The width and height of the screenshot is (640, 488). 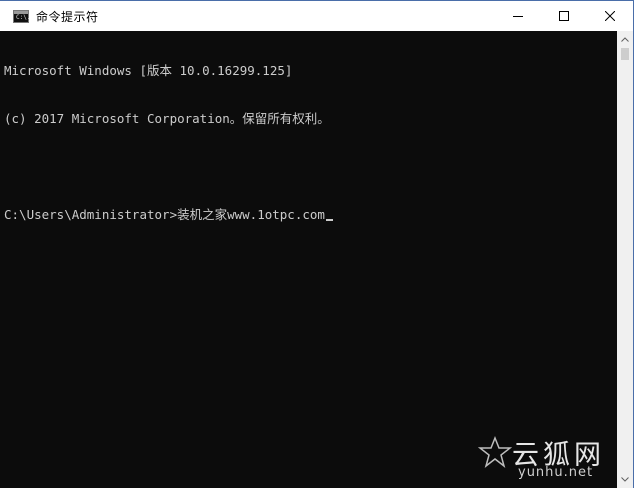 I want to click on maximize-icon, so click(x=564, y=16).